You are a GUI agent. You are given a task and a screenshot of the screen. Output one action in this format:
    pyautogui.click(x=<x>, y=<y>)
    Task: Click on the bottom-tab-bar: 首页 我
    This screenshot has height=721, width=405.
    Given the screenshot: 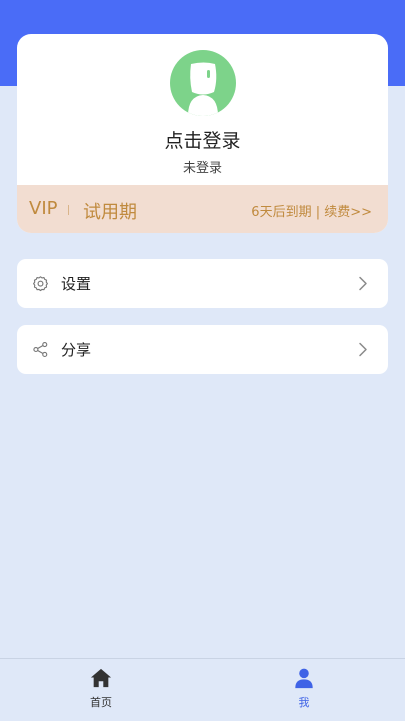 What is the action you would take?
    pyautogui.click(x=202, y=689)
    